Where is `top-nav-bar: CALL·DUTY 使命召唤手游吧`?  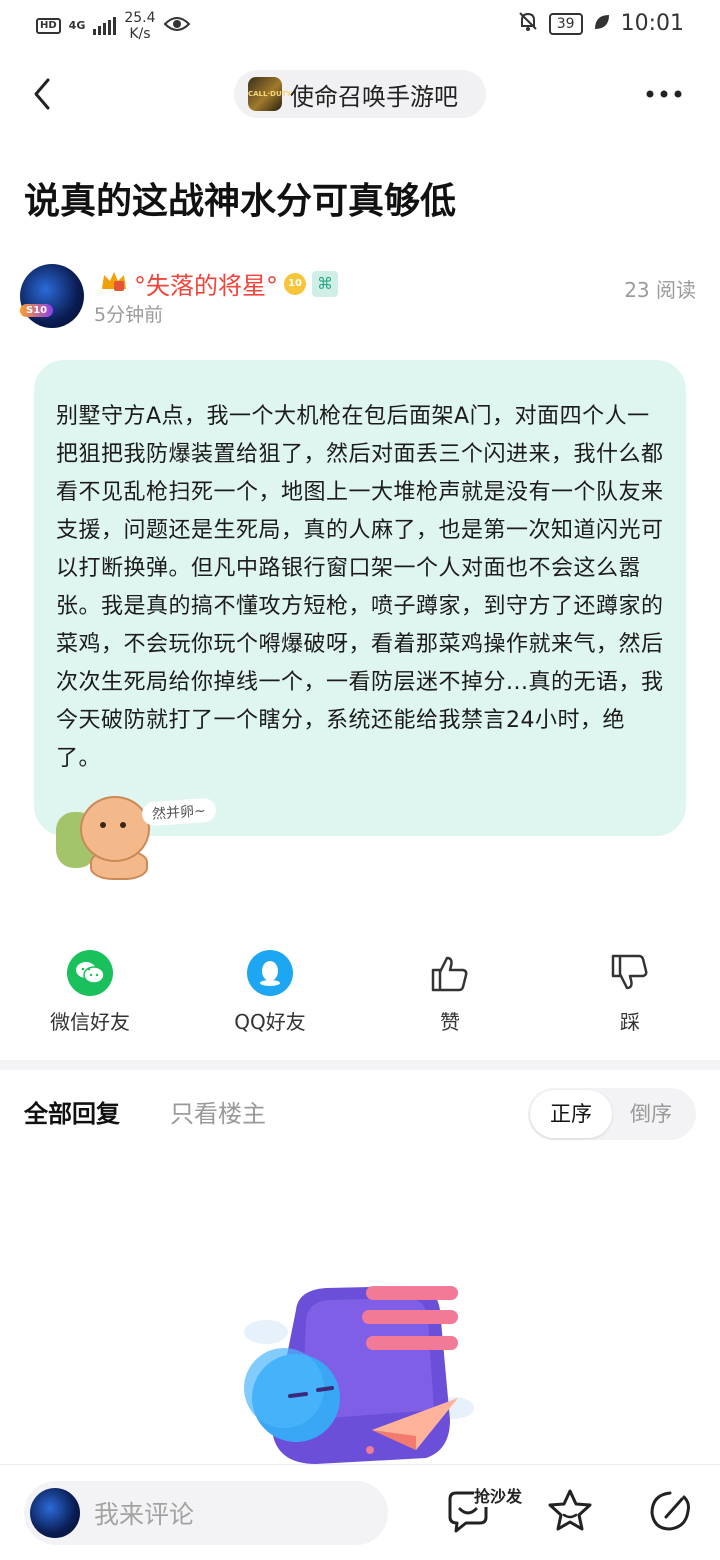
top-nav-bar: CALL·DUTY 使命召唤手游吧 is located at coordinates (360, 94).